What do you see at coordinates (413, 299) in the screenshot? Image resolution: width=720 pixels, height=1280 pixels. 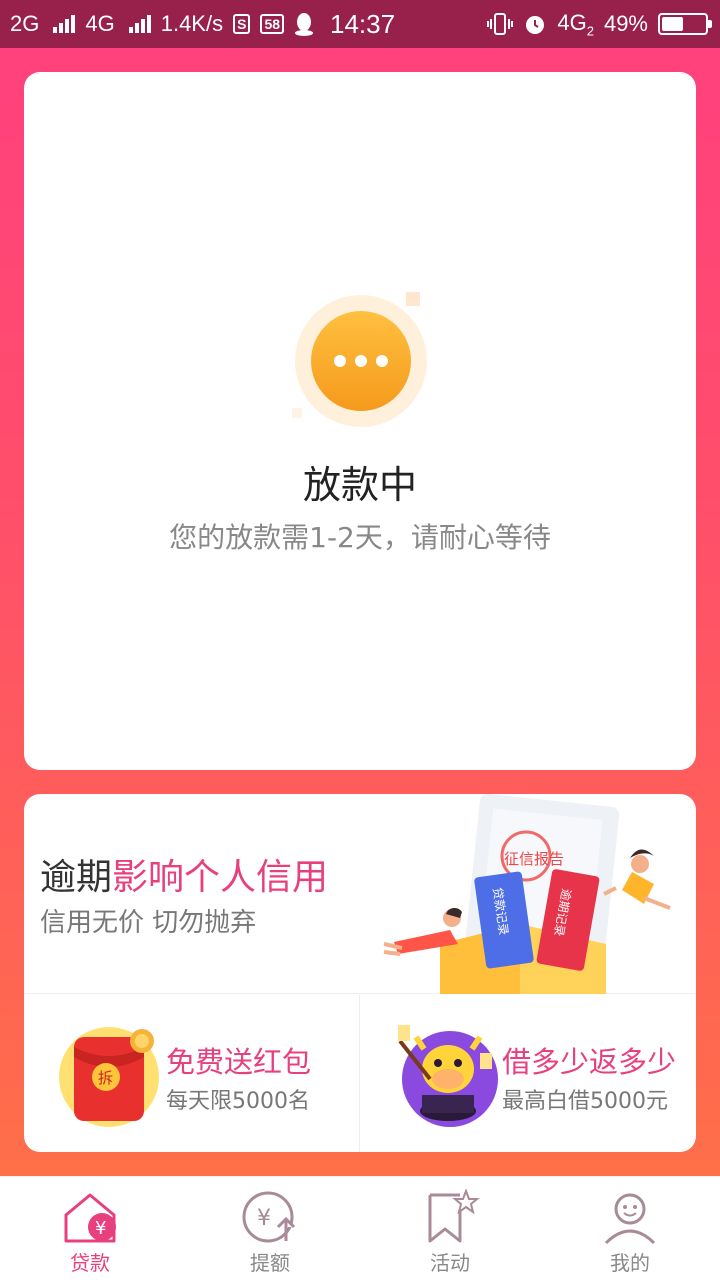 I see `decor-square-icon` at bounding box center [413, 299].